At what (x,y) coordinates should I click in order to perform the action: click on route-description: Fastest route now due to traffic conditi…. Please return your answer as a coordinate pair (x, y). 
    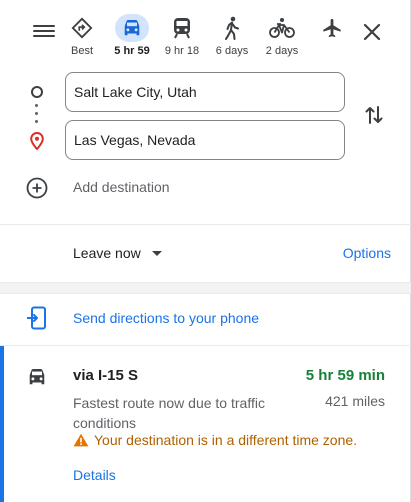
    Looking at the image, I should click on (169, 413).